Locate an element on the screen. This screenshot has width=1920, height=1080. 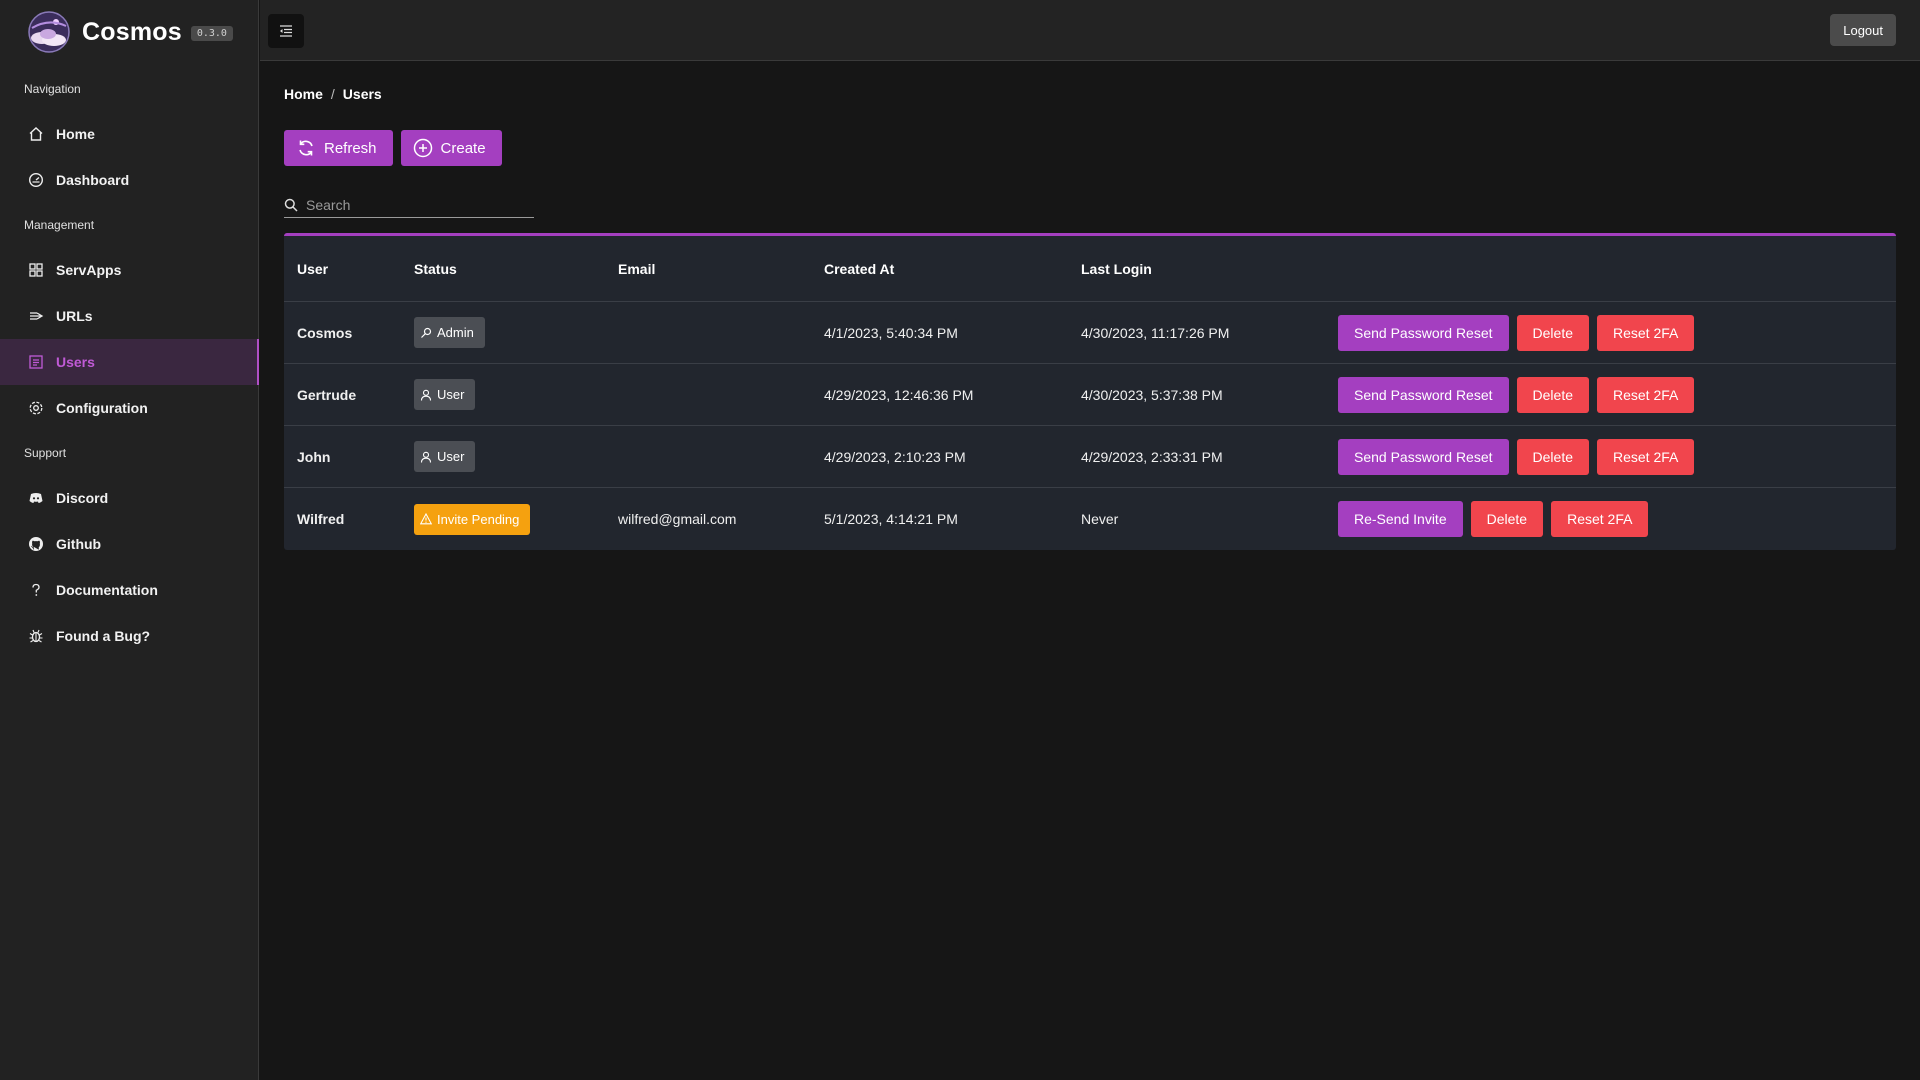
created-at: 4/29/2023, 2:10:23 PM is located at coordinates (895, 456).